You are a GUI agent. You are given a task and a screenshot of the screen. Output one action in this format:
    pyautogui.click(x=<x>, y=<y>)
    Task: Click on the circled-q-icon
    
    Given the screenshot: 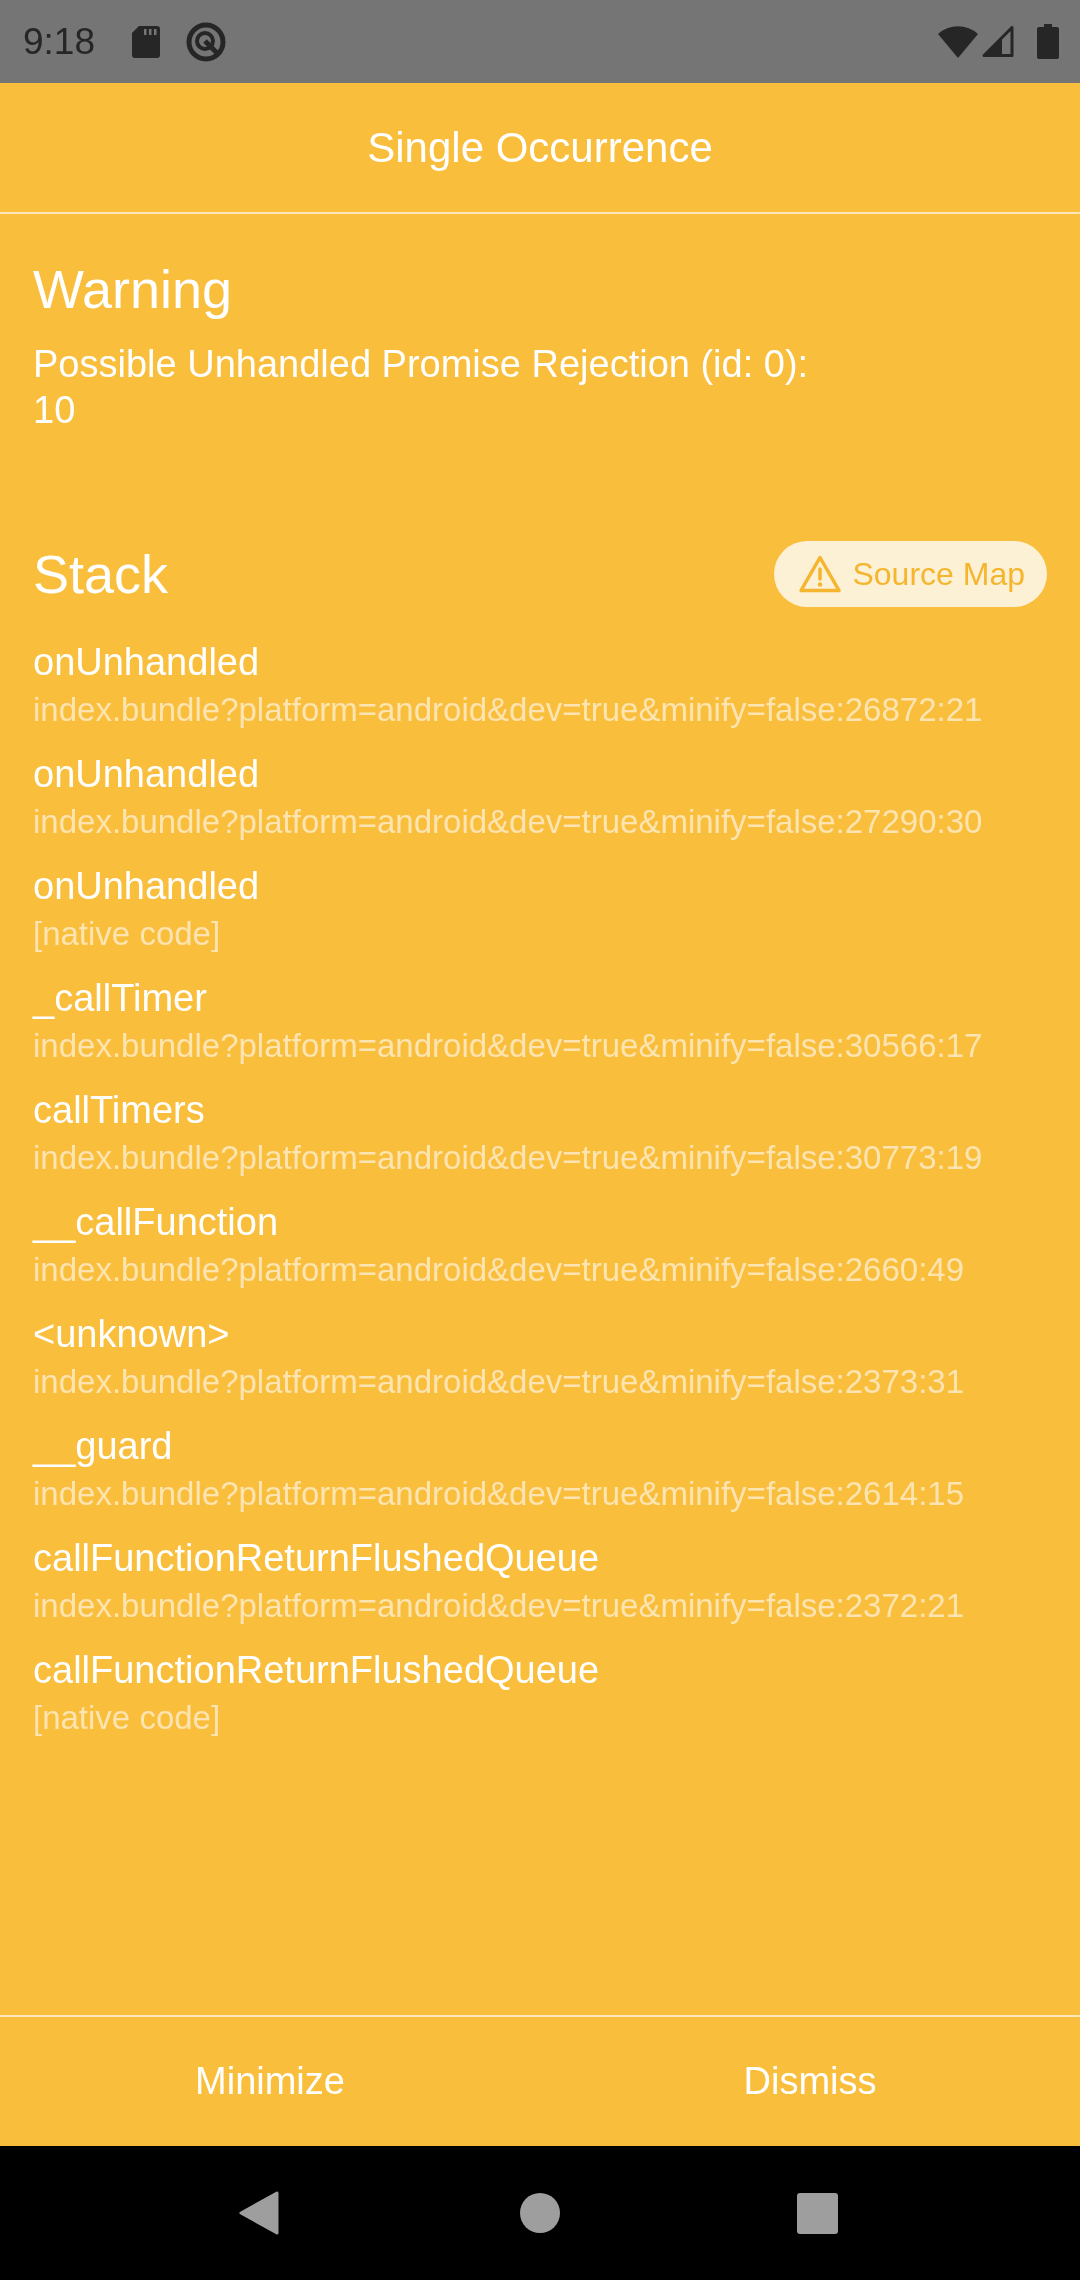 What is the action you would take?
    pyautogui.click(x=206, y=41)
    